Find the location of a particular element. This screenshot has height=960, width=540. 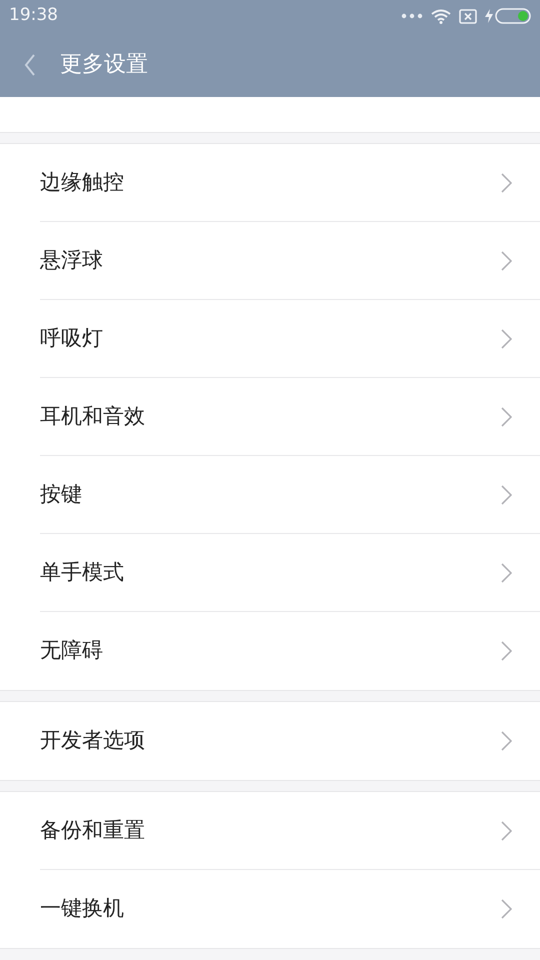

settings-row: 按键 is located at coordinates (290, 495).